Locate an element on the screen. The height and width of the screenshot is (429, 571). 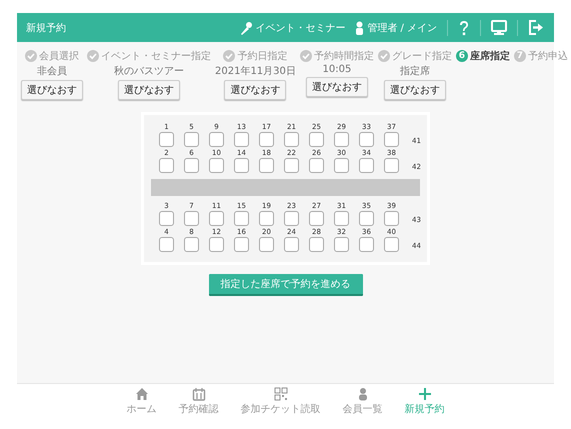
user-link: 管理者 / メイン is located at coordinates (396, 27).